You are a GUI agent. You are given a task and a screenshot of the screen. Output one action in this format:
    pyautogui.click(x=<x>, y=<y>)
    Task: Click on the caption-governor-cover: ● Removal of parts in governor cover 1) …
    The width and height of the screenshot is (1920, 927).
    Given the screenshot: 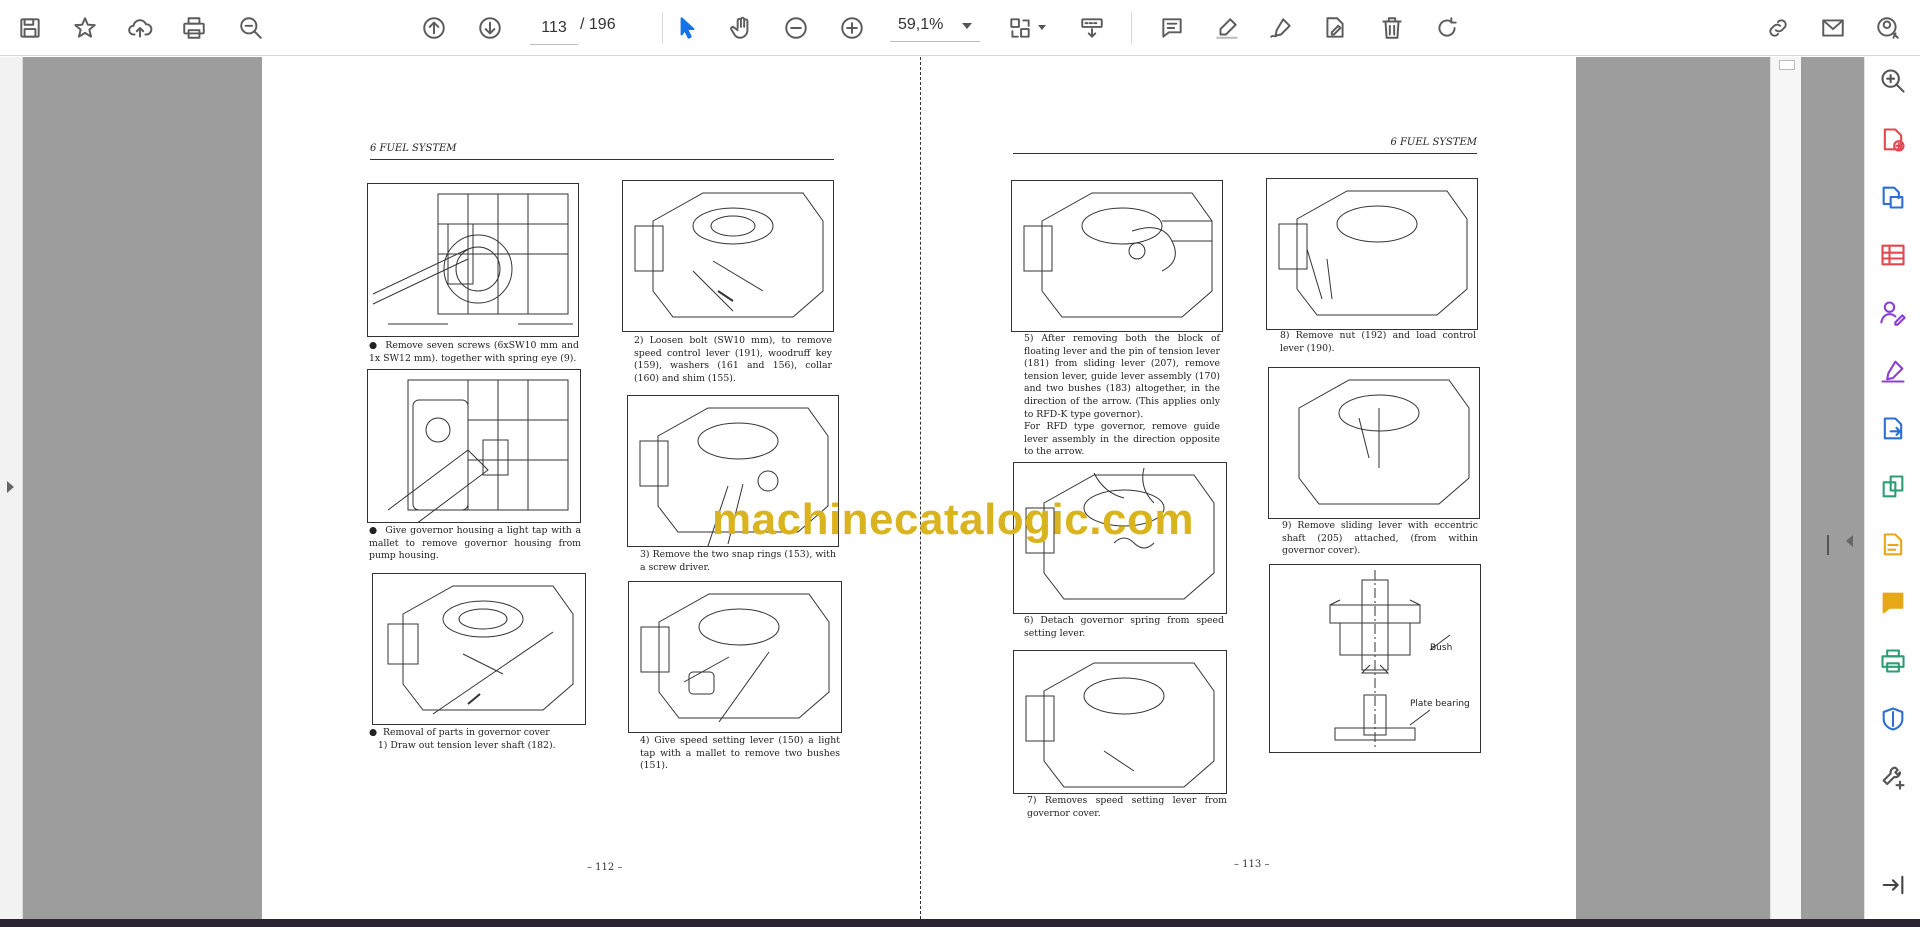 What is the action you would take?
    pyautogui.click(x=462, y=739)
    